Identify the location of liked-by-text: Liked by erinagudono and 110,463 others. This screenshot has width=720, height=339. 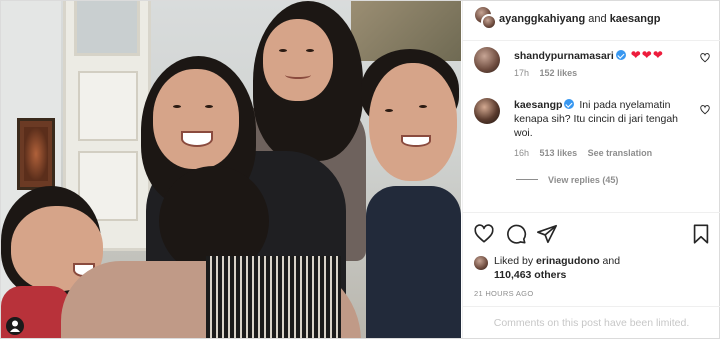
(594, 268).